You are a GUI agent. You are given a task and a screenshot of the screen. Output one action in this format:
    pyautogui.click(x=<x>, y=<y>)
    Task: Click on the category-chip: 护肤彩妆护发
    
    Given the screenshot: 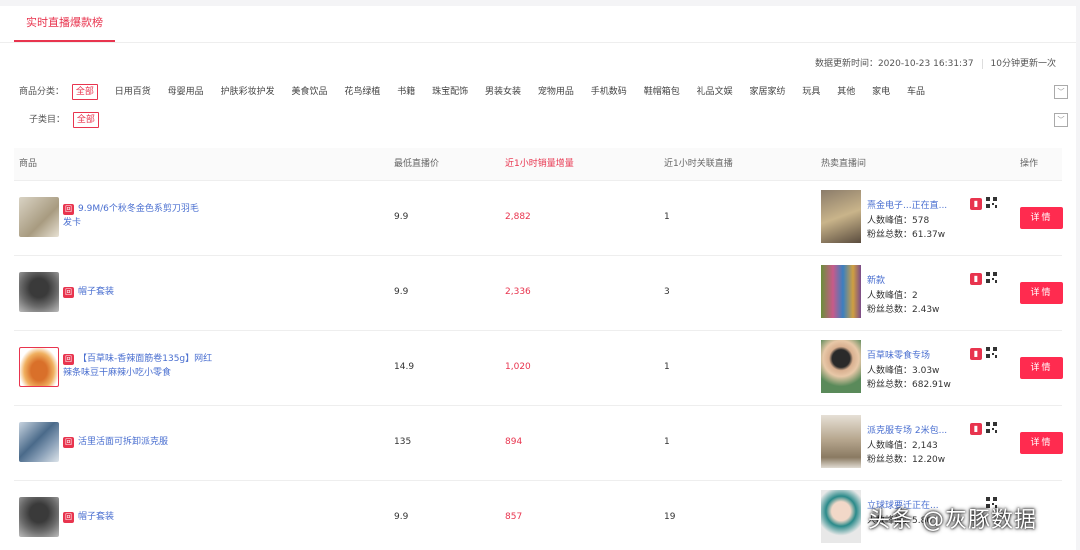 What is the action you would take?
    pyautogui.click(x=248, y=92)
    